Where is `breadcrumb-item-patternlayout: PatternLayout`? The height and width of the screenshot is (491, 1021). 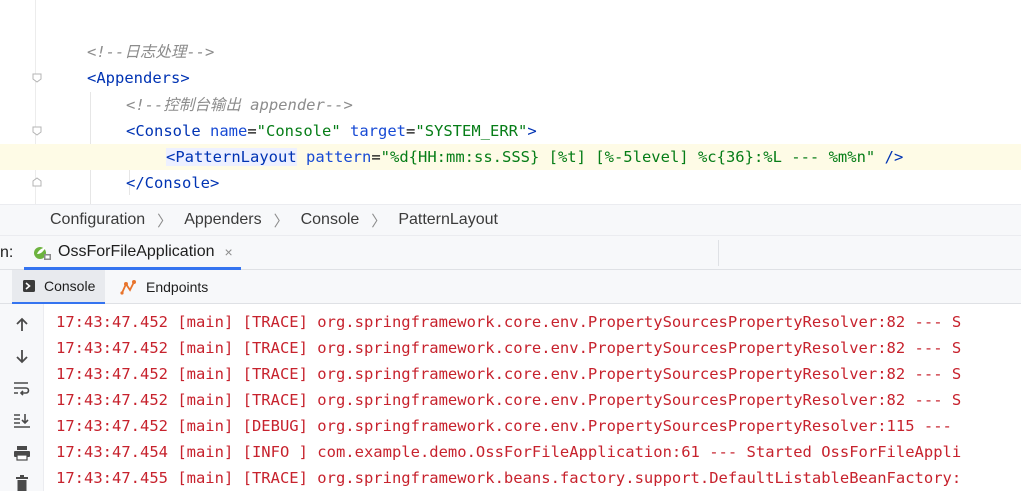 breadcrumb-item-patternlayout: PatternLayout is located at coordinates (448, 220).